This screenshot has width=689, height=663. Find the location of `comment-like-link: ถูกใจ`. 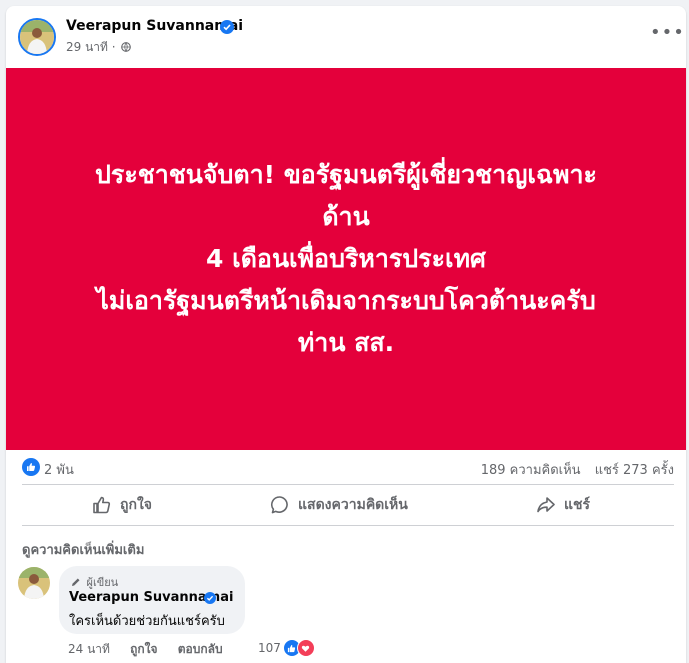

comment-like-link: ถูกใจ is located at coordinates (143, 649).